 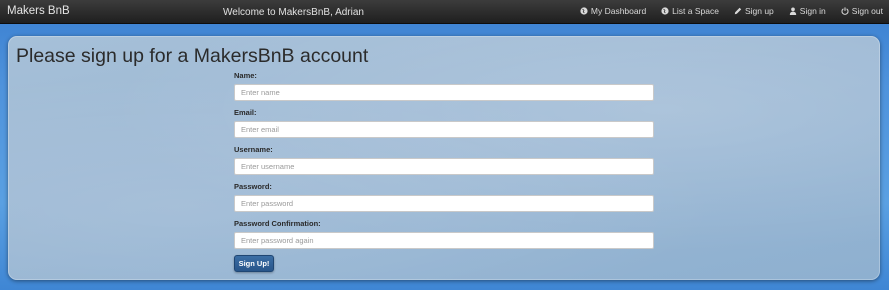 I want to click on nav-my-dashboard: My Dashboard, so click(x=613, y=11).